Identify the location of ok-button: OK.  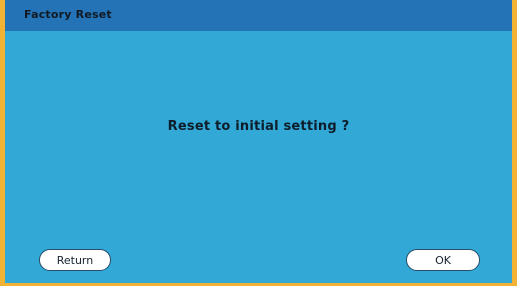
(443, 260).